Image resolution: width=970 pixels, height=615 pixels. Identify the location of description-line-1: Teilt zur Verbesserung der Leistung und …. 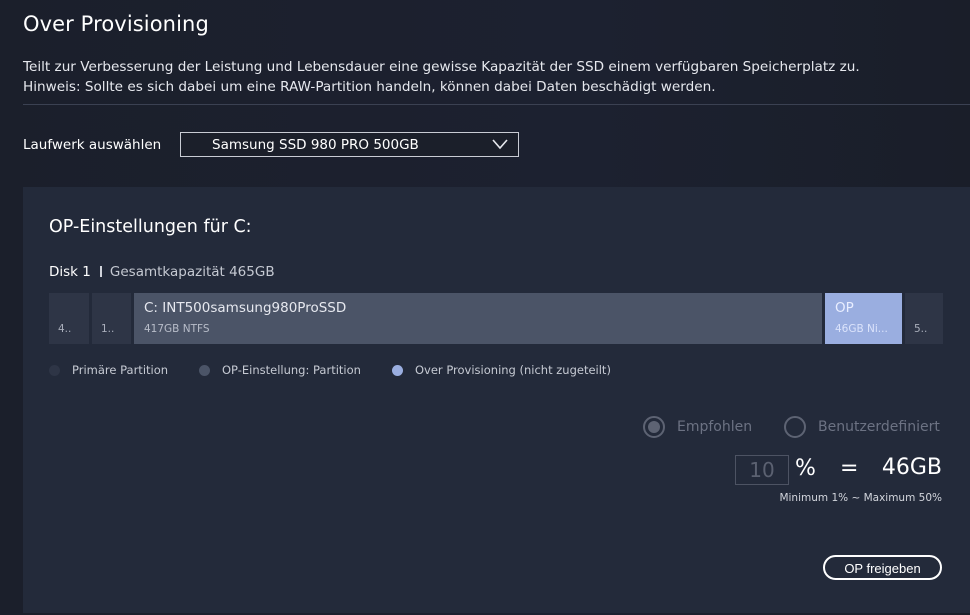
(441, 67).